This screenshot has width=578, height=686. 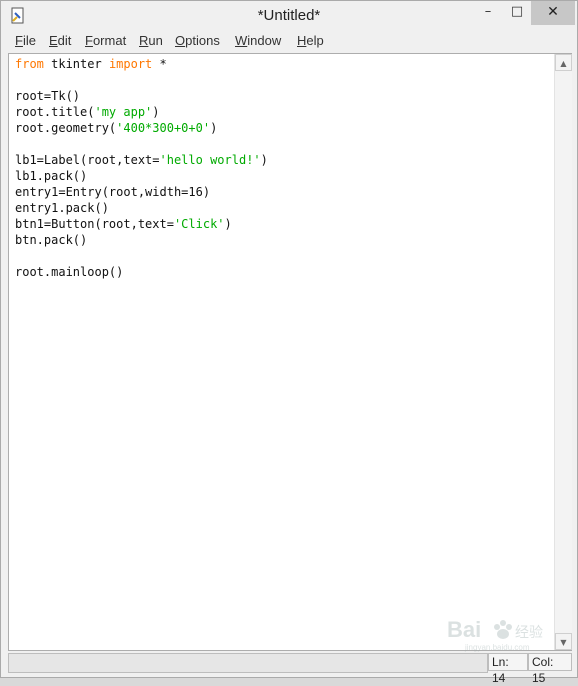 I want to click on code-token: root=Tk(), so click(x=48, y=96).